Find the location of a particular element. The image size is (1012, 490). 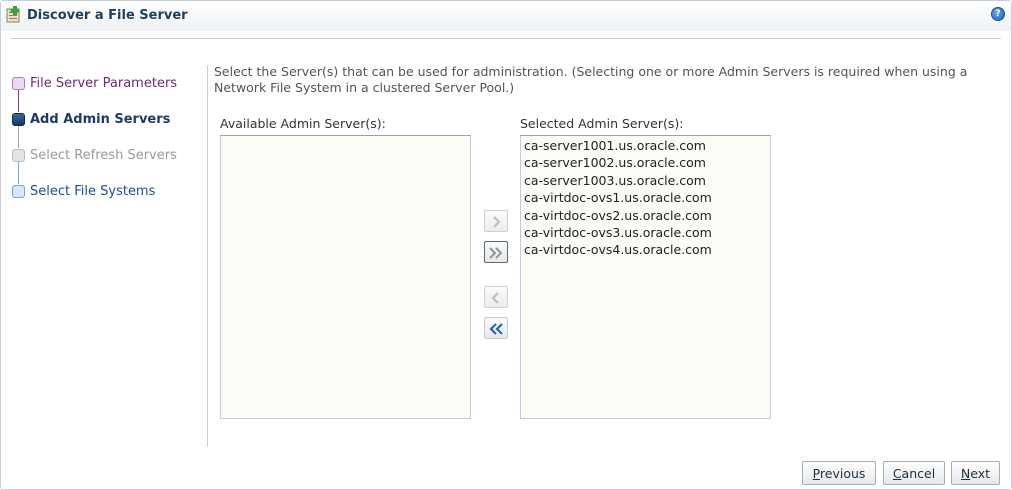

move-all-right-icon is located at coordinates (496, 253).